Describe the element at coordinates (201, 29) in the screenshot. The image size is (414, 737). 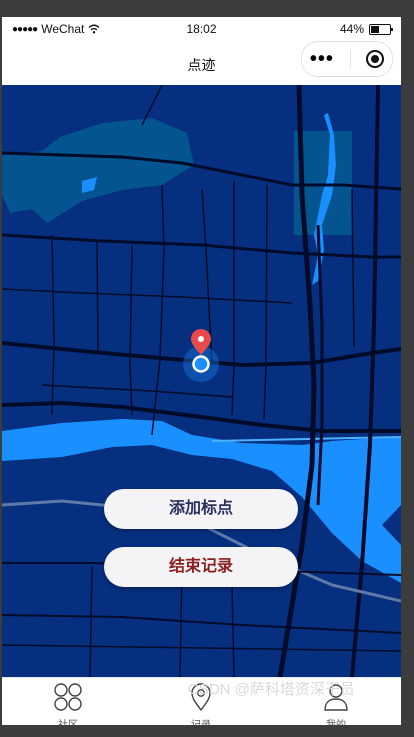
I see `status-bar: ●●●●● WeChat 18:02 44%` at that location.